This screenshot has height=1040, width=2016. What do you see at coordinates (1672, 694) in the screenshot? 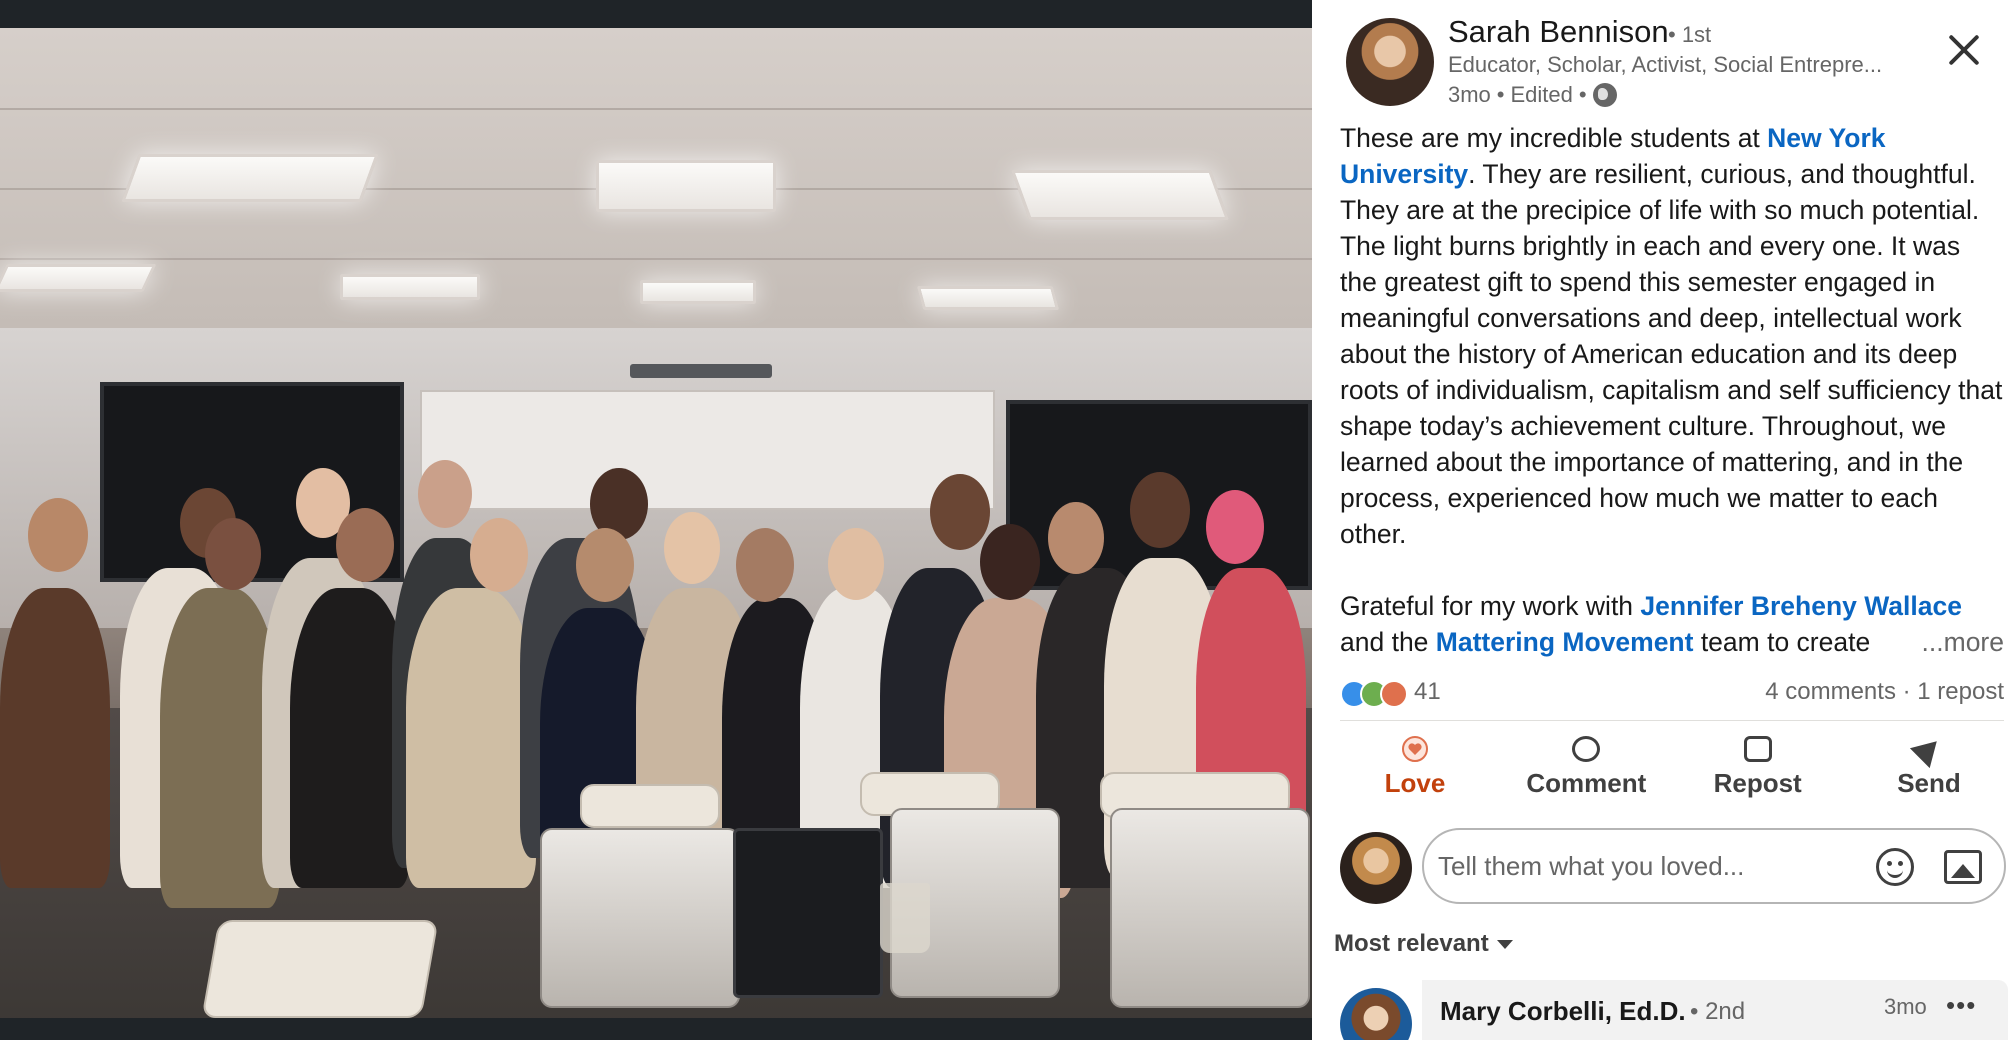
I see `social-counts: 41 4 comments · 1 repost` at bounding box center [1672, 694].